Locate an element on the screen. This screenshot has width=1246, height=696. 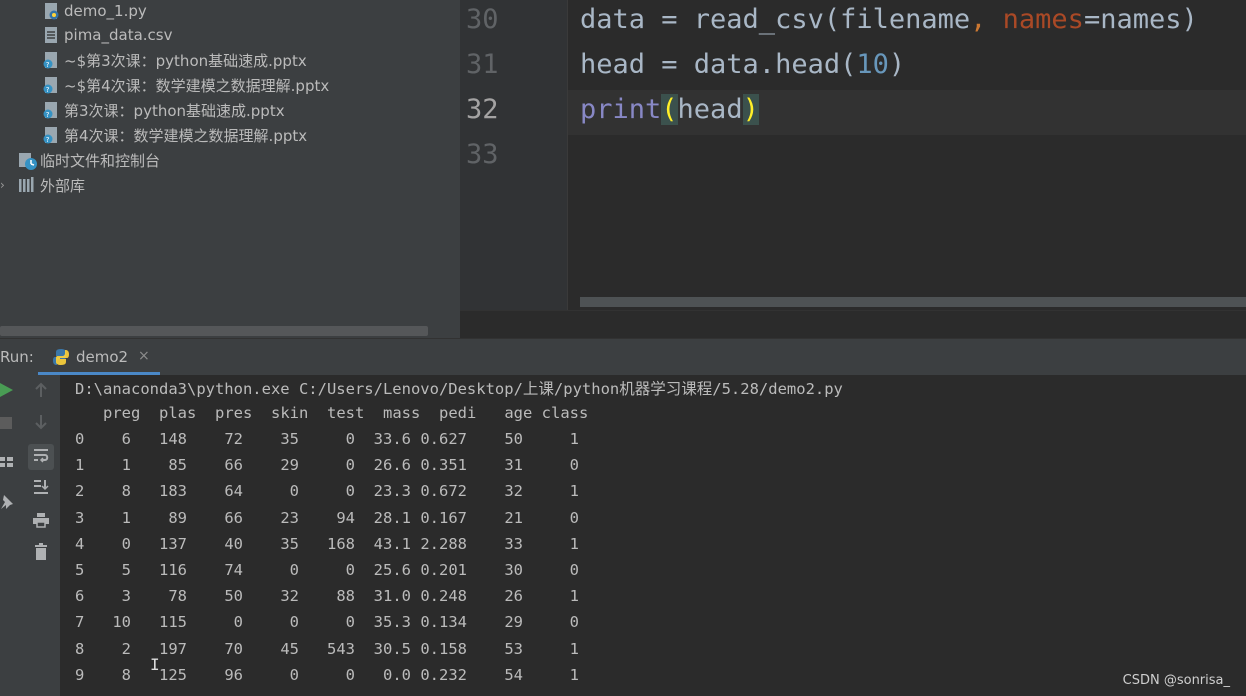
table-cell: 0.158 is located at coordinates (439, 648).